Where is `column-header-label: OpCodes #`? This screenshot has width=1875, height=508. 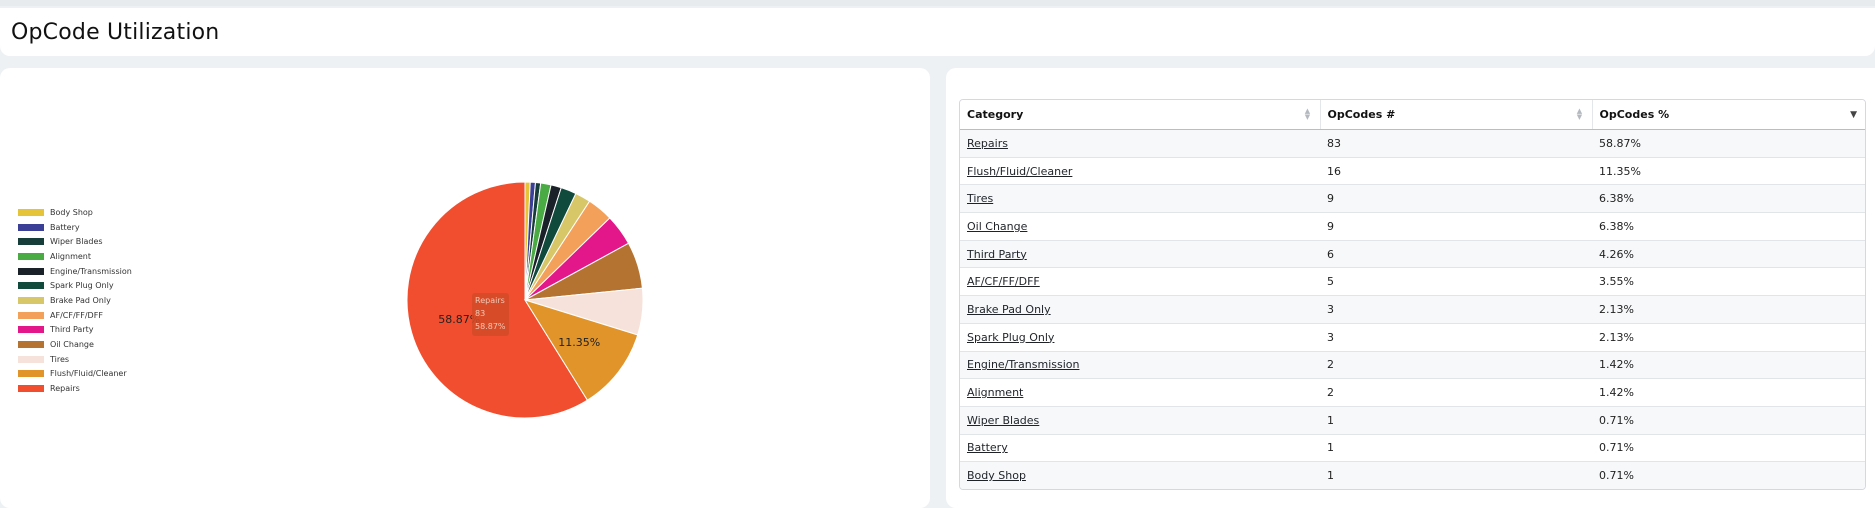 column-header-label: OpCodes # is located at coordinates (1361, 114).